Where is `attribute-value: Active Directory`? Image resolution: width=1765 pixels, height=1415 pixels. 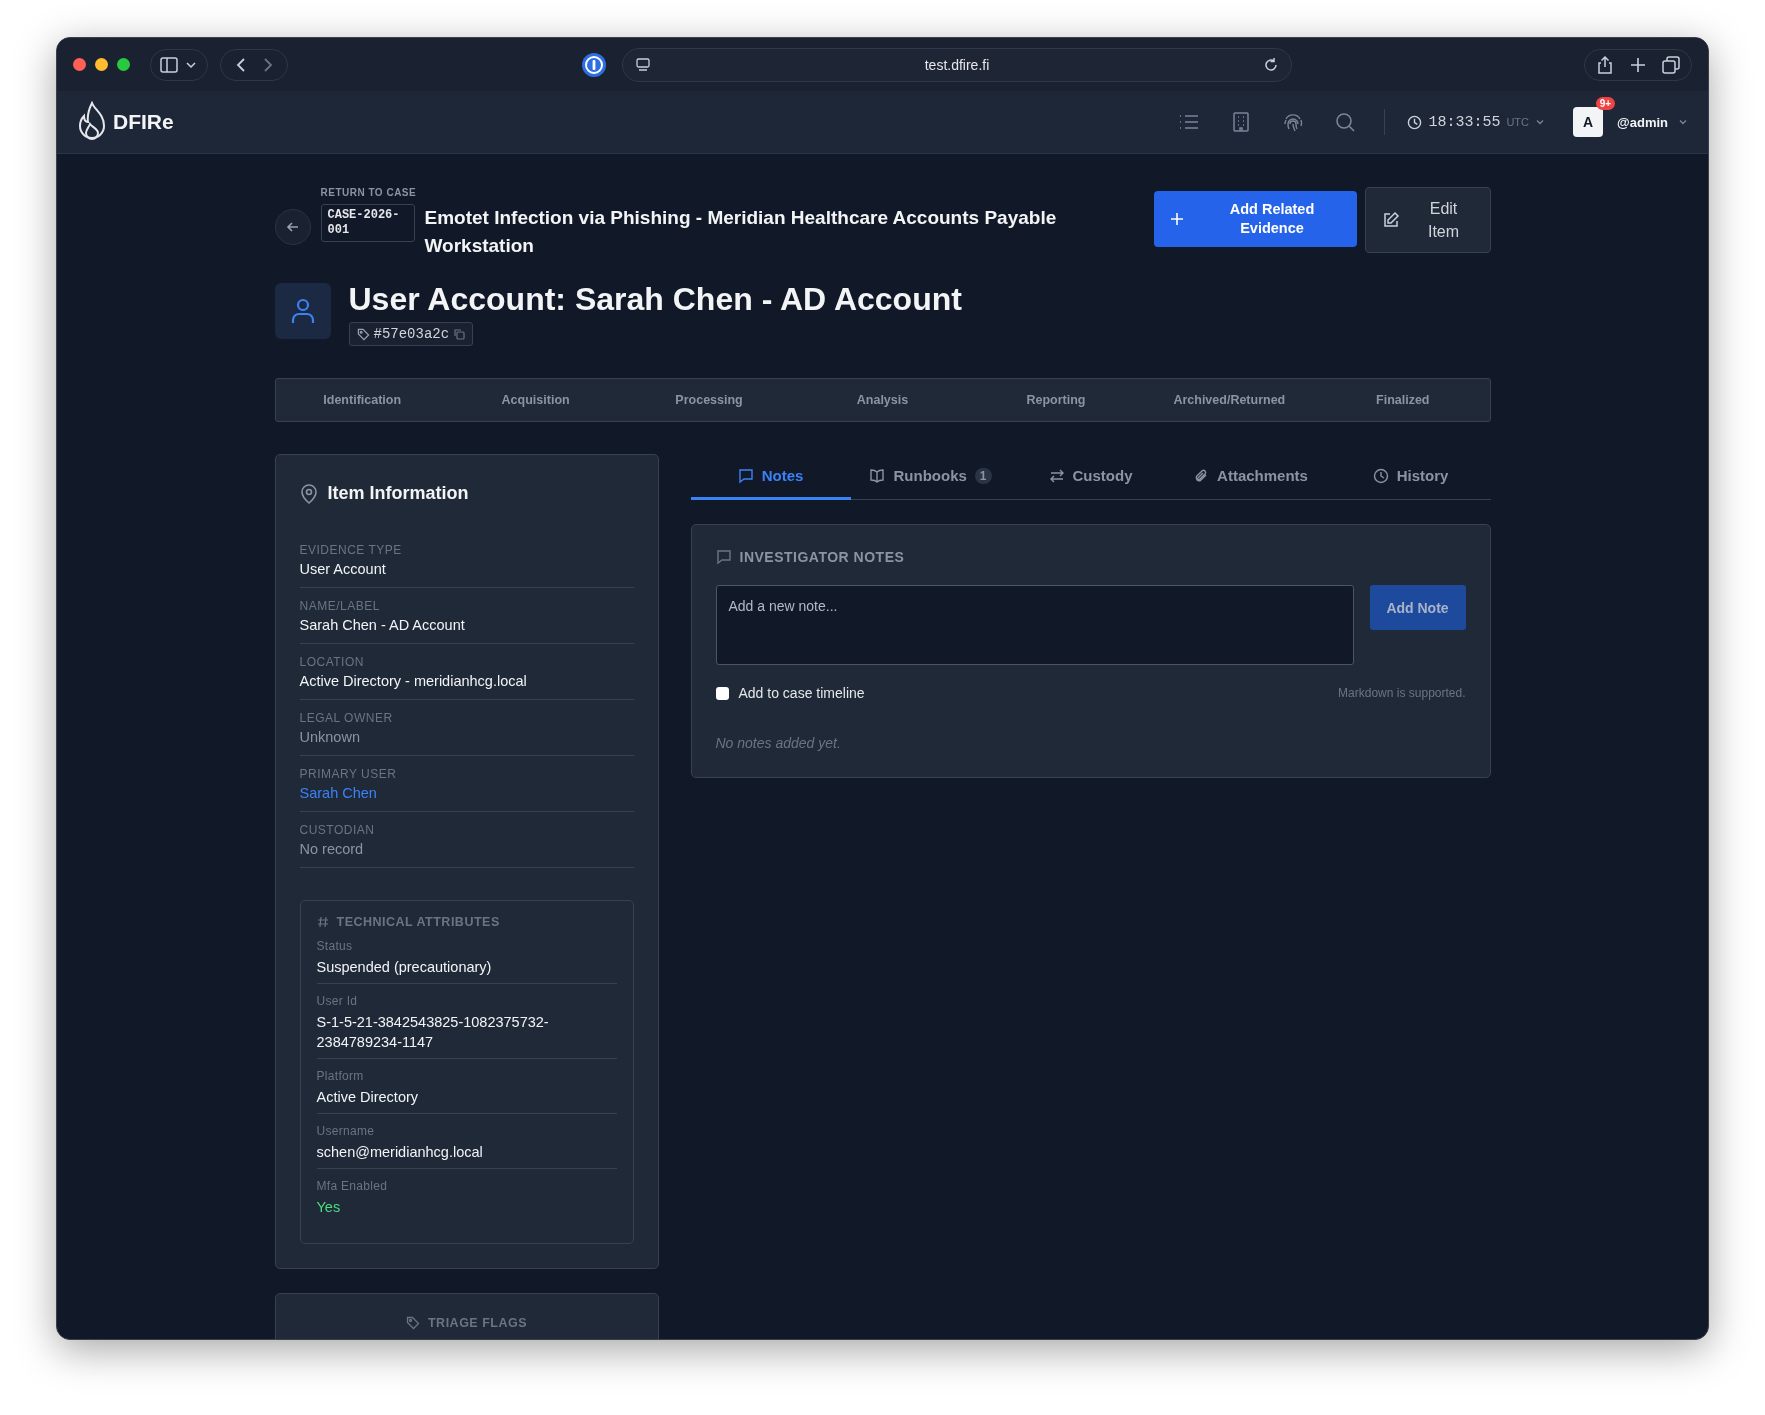
attribute-value: Active Directory is located at coordinates (368, 1097).